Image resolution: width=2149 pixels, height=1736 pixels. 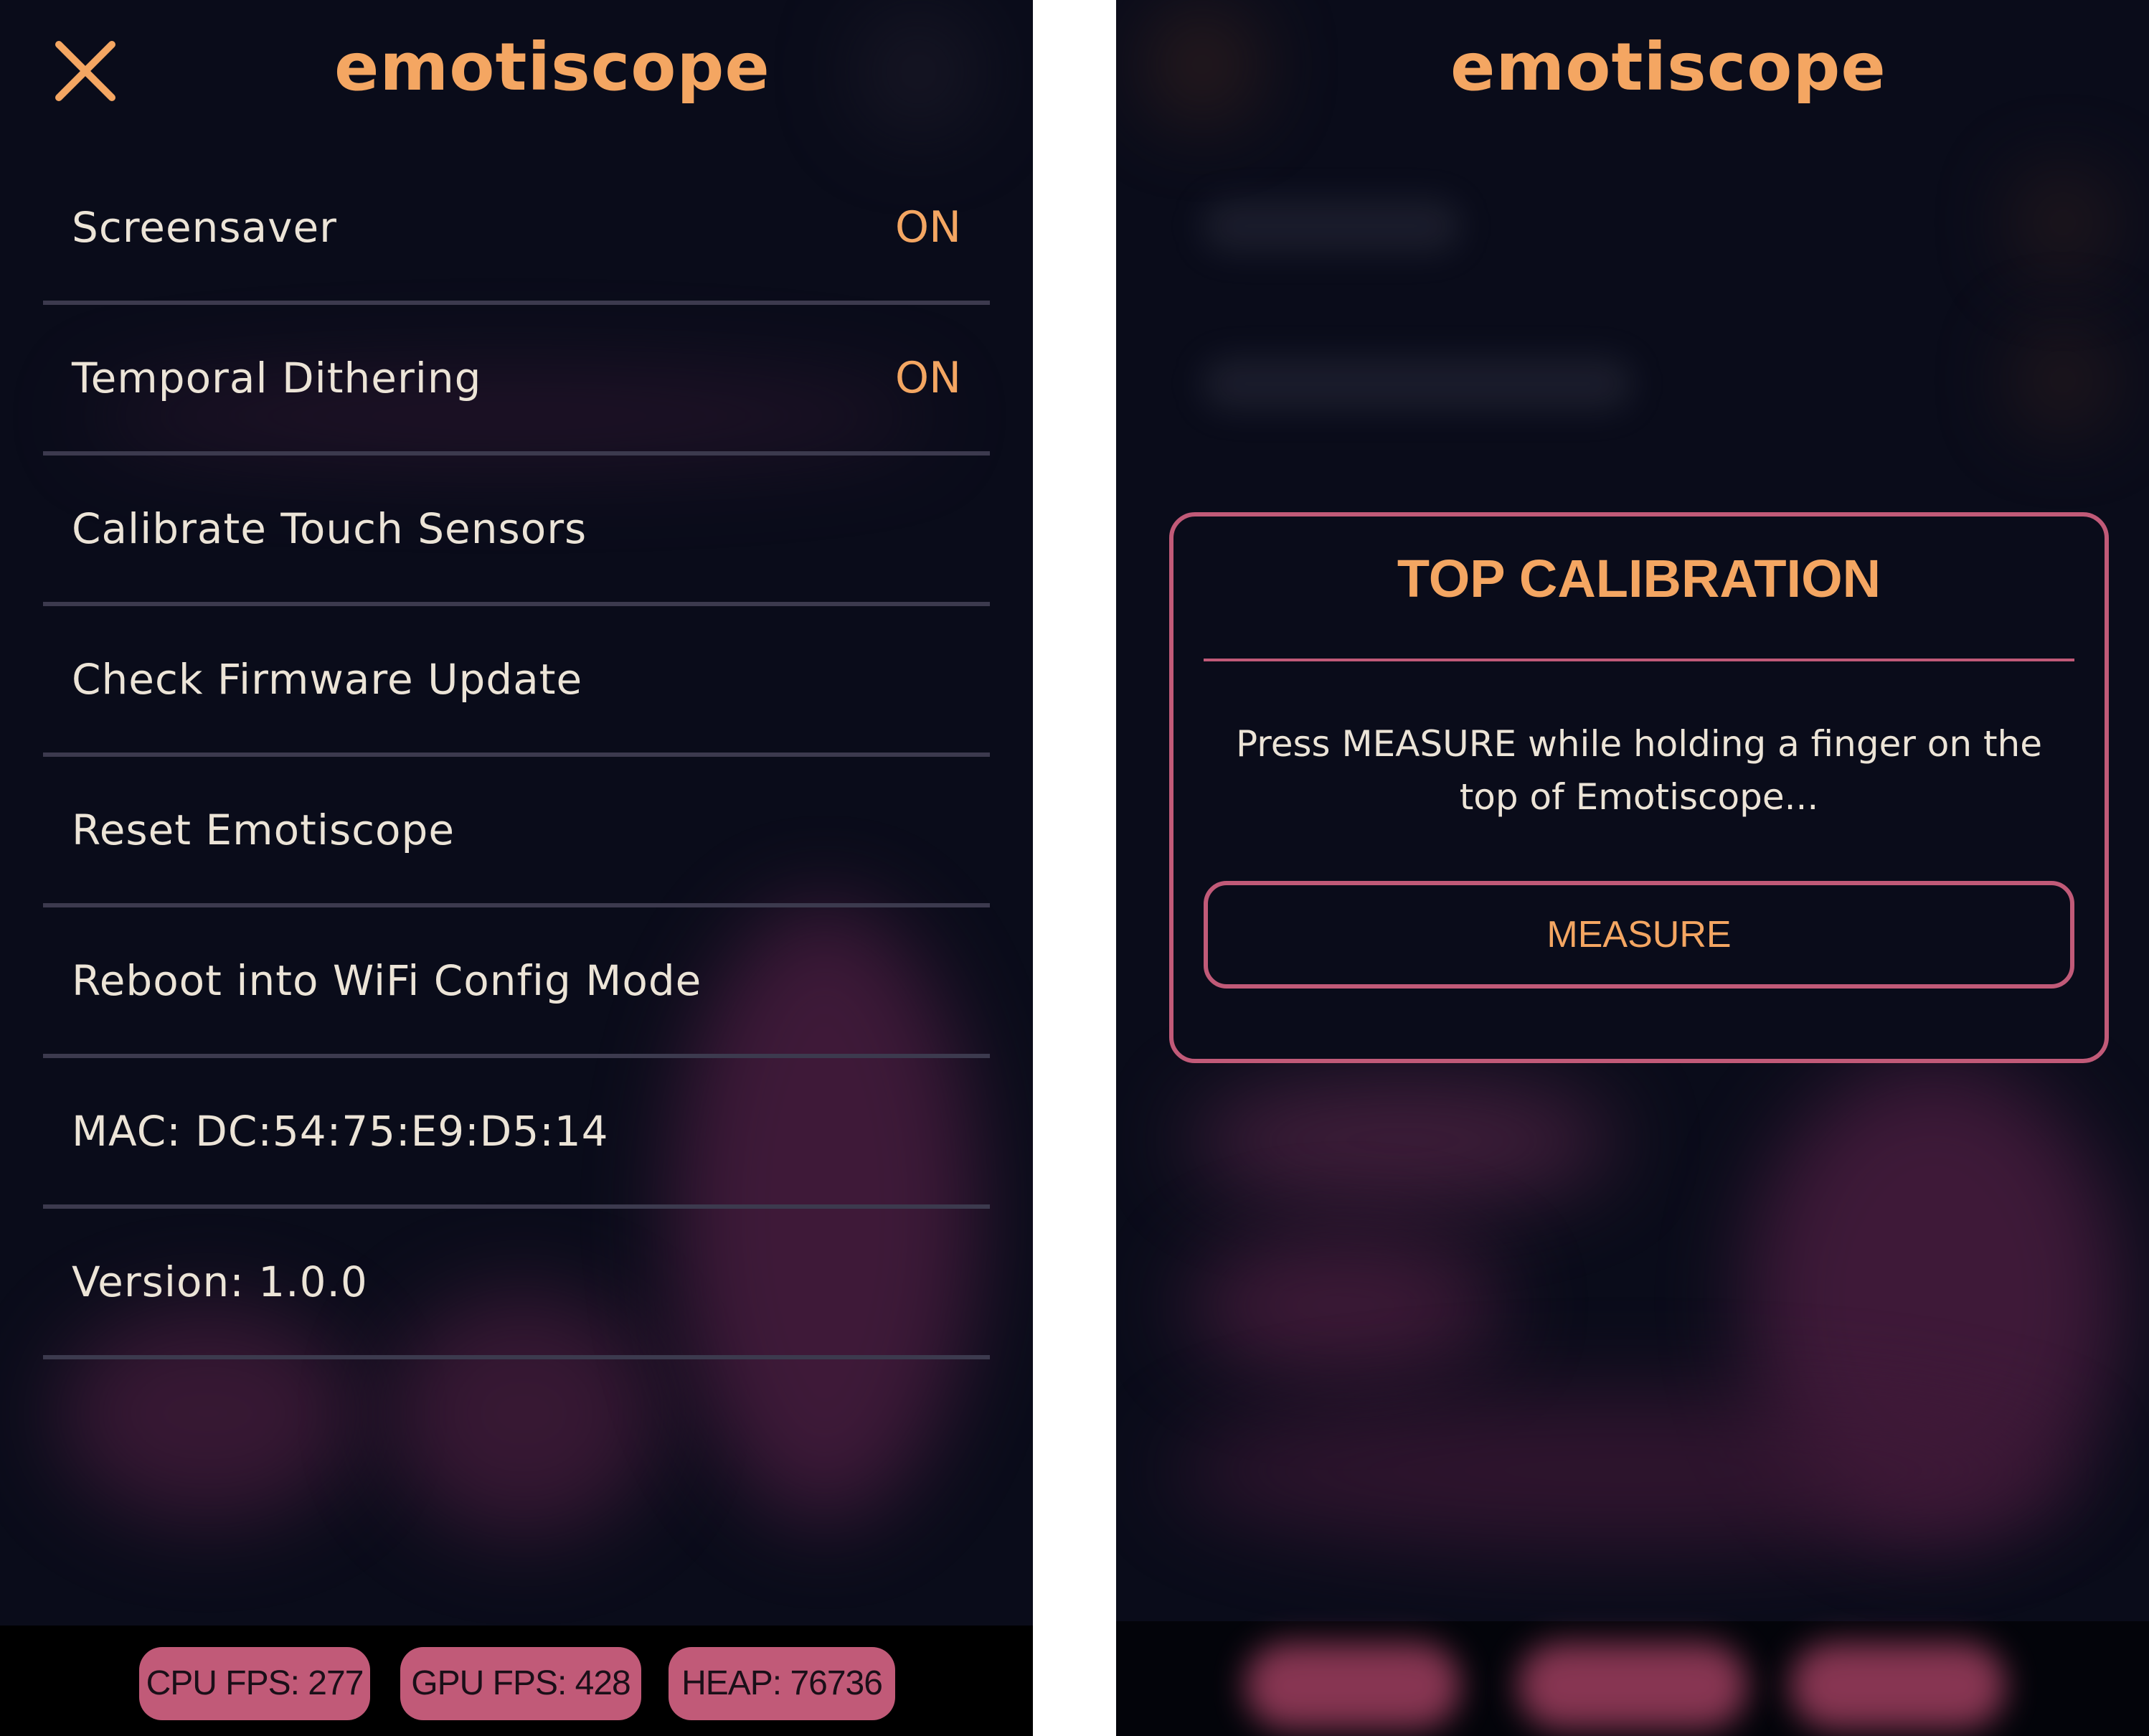 I want to click on screensaver-toggle-value: ON, so click(x=928, y=227).